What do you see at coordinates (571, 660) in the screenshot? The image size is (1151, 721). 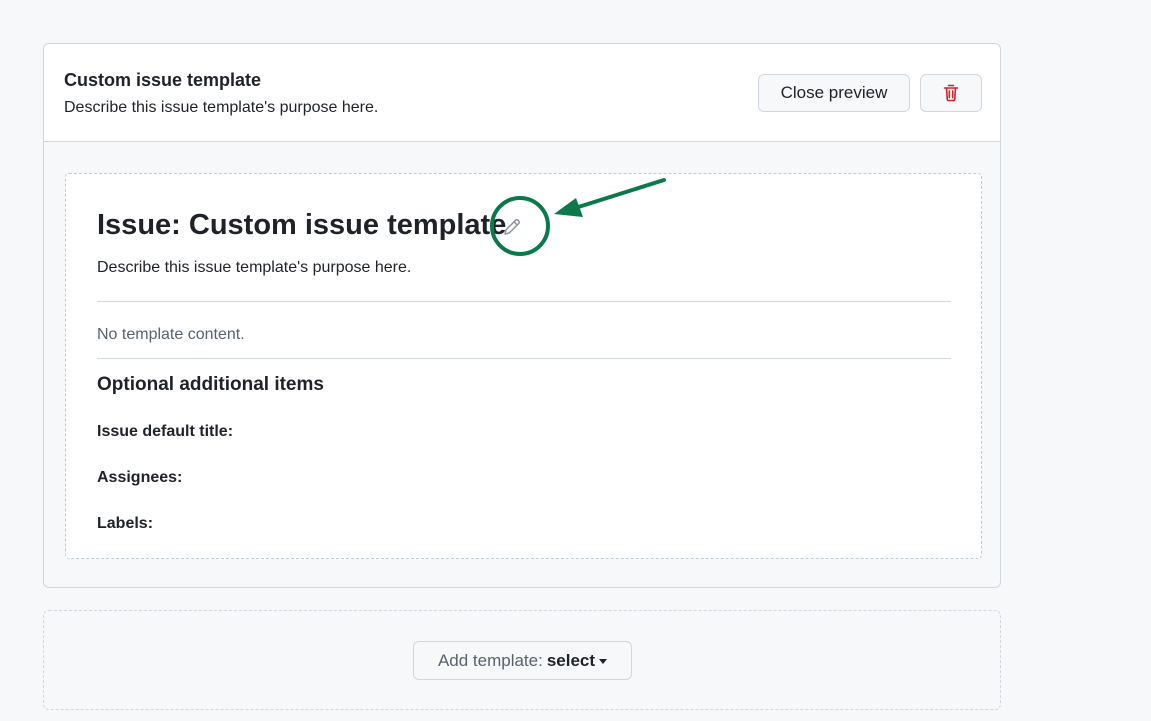 I see `add-template-value: select` at bounding box center [571, 660].